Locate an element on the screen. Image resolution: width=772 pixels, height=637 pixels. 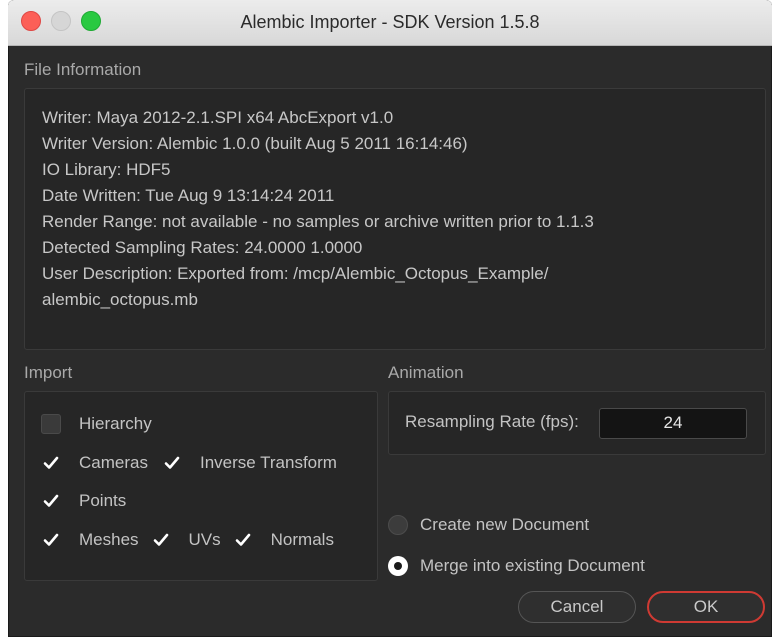
merge-existing-document-label: Merge into existing Document is located at coordinates (532, 565).